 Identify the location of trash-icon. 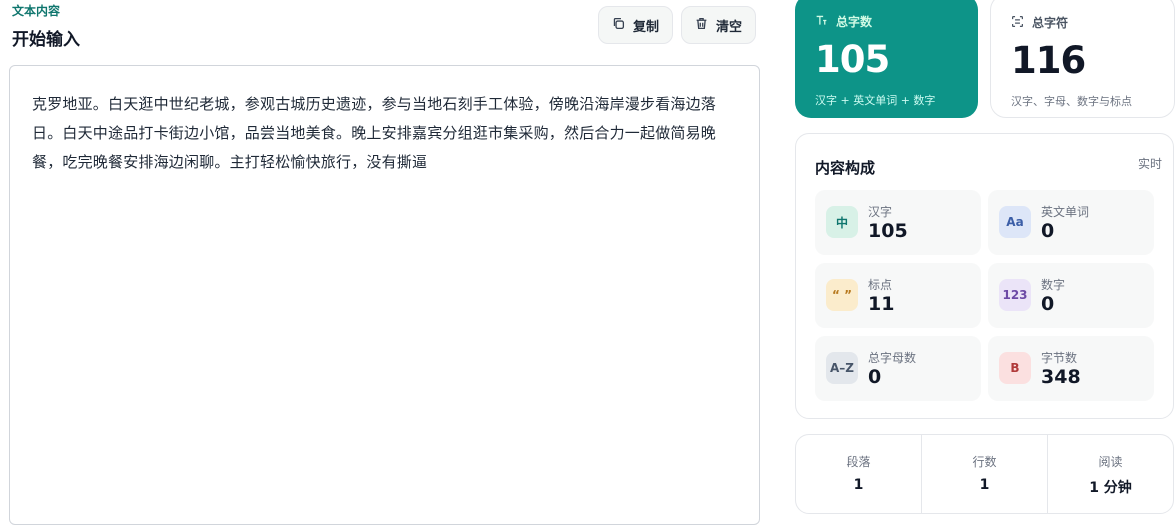
(701, 25).